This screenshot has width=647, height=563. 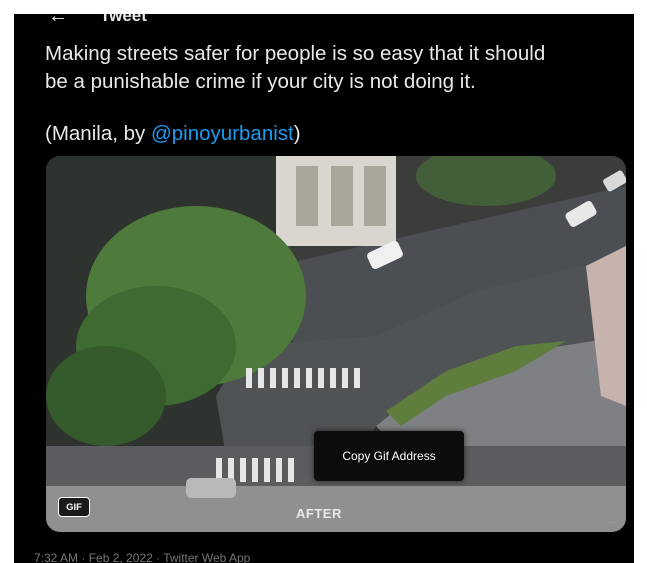 I want to click on tweet-timestamp: 7:32 AM · Feb 2, 2022 · Twitter Web App, so click(x=142, y=557).